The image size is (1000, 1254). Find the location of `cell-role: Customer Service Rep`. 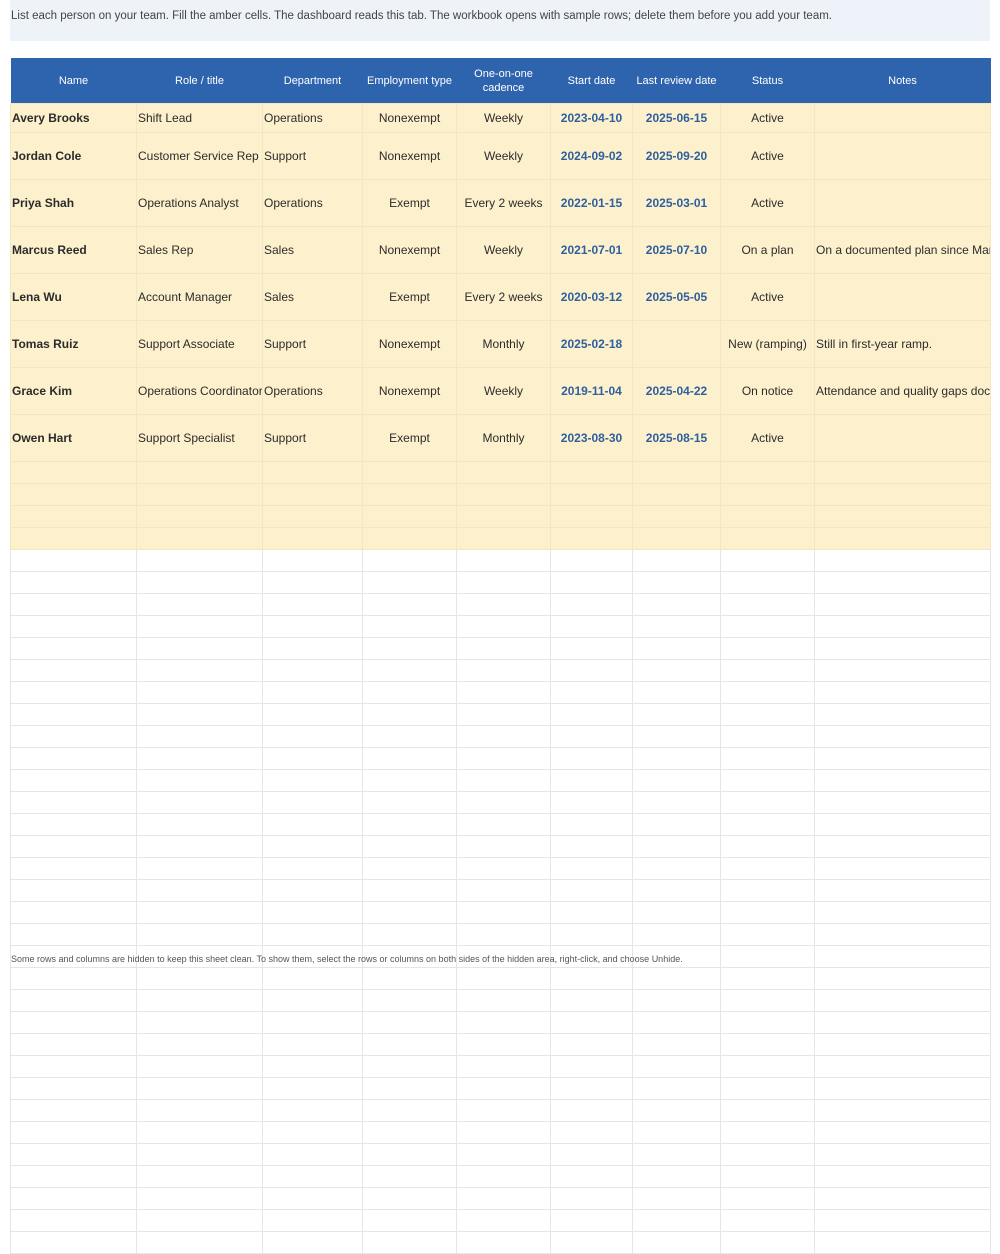

cell-role: Customer Service Rep is located at coordinates (199, 156).